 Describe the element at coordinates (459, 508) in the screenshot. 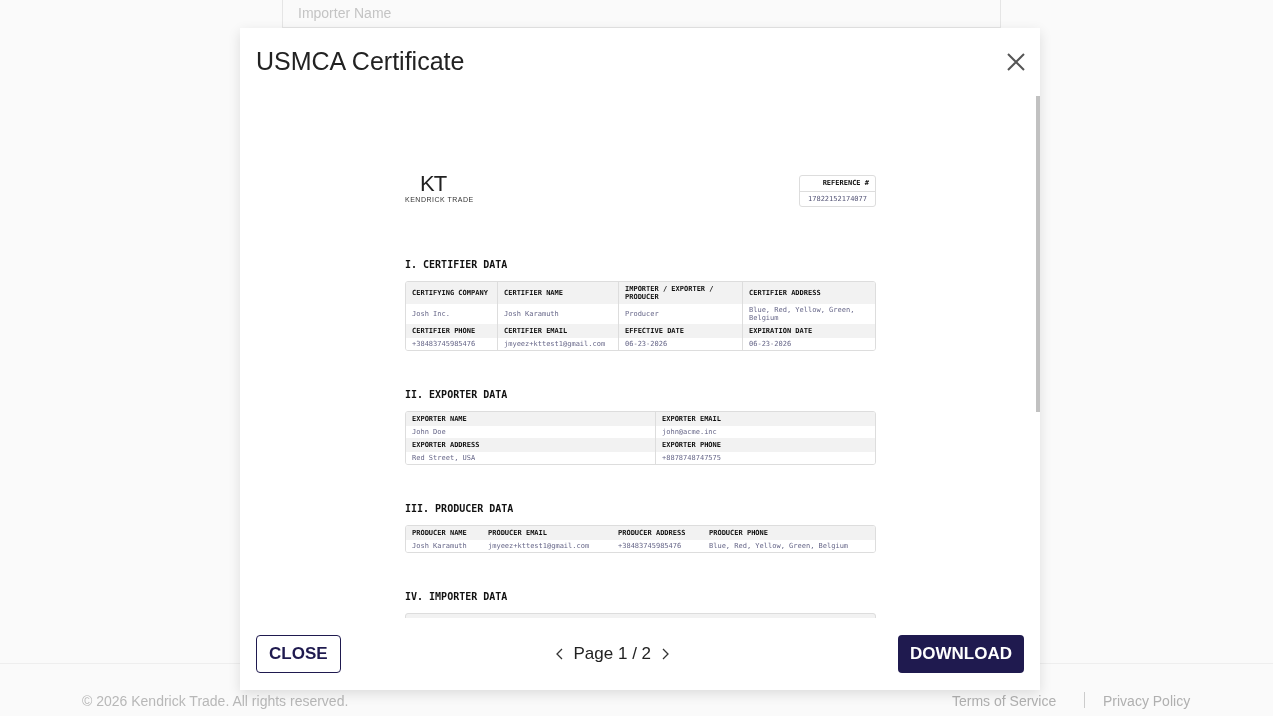

I see `section-heading: III. PRODUCER DATA` at that location.